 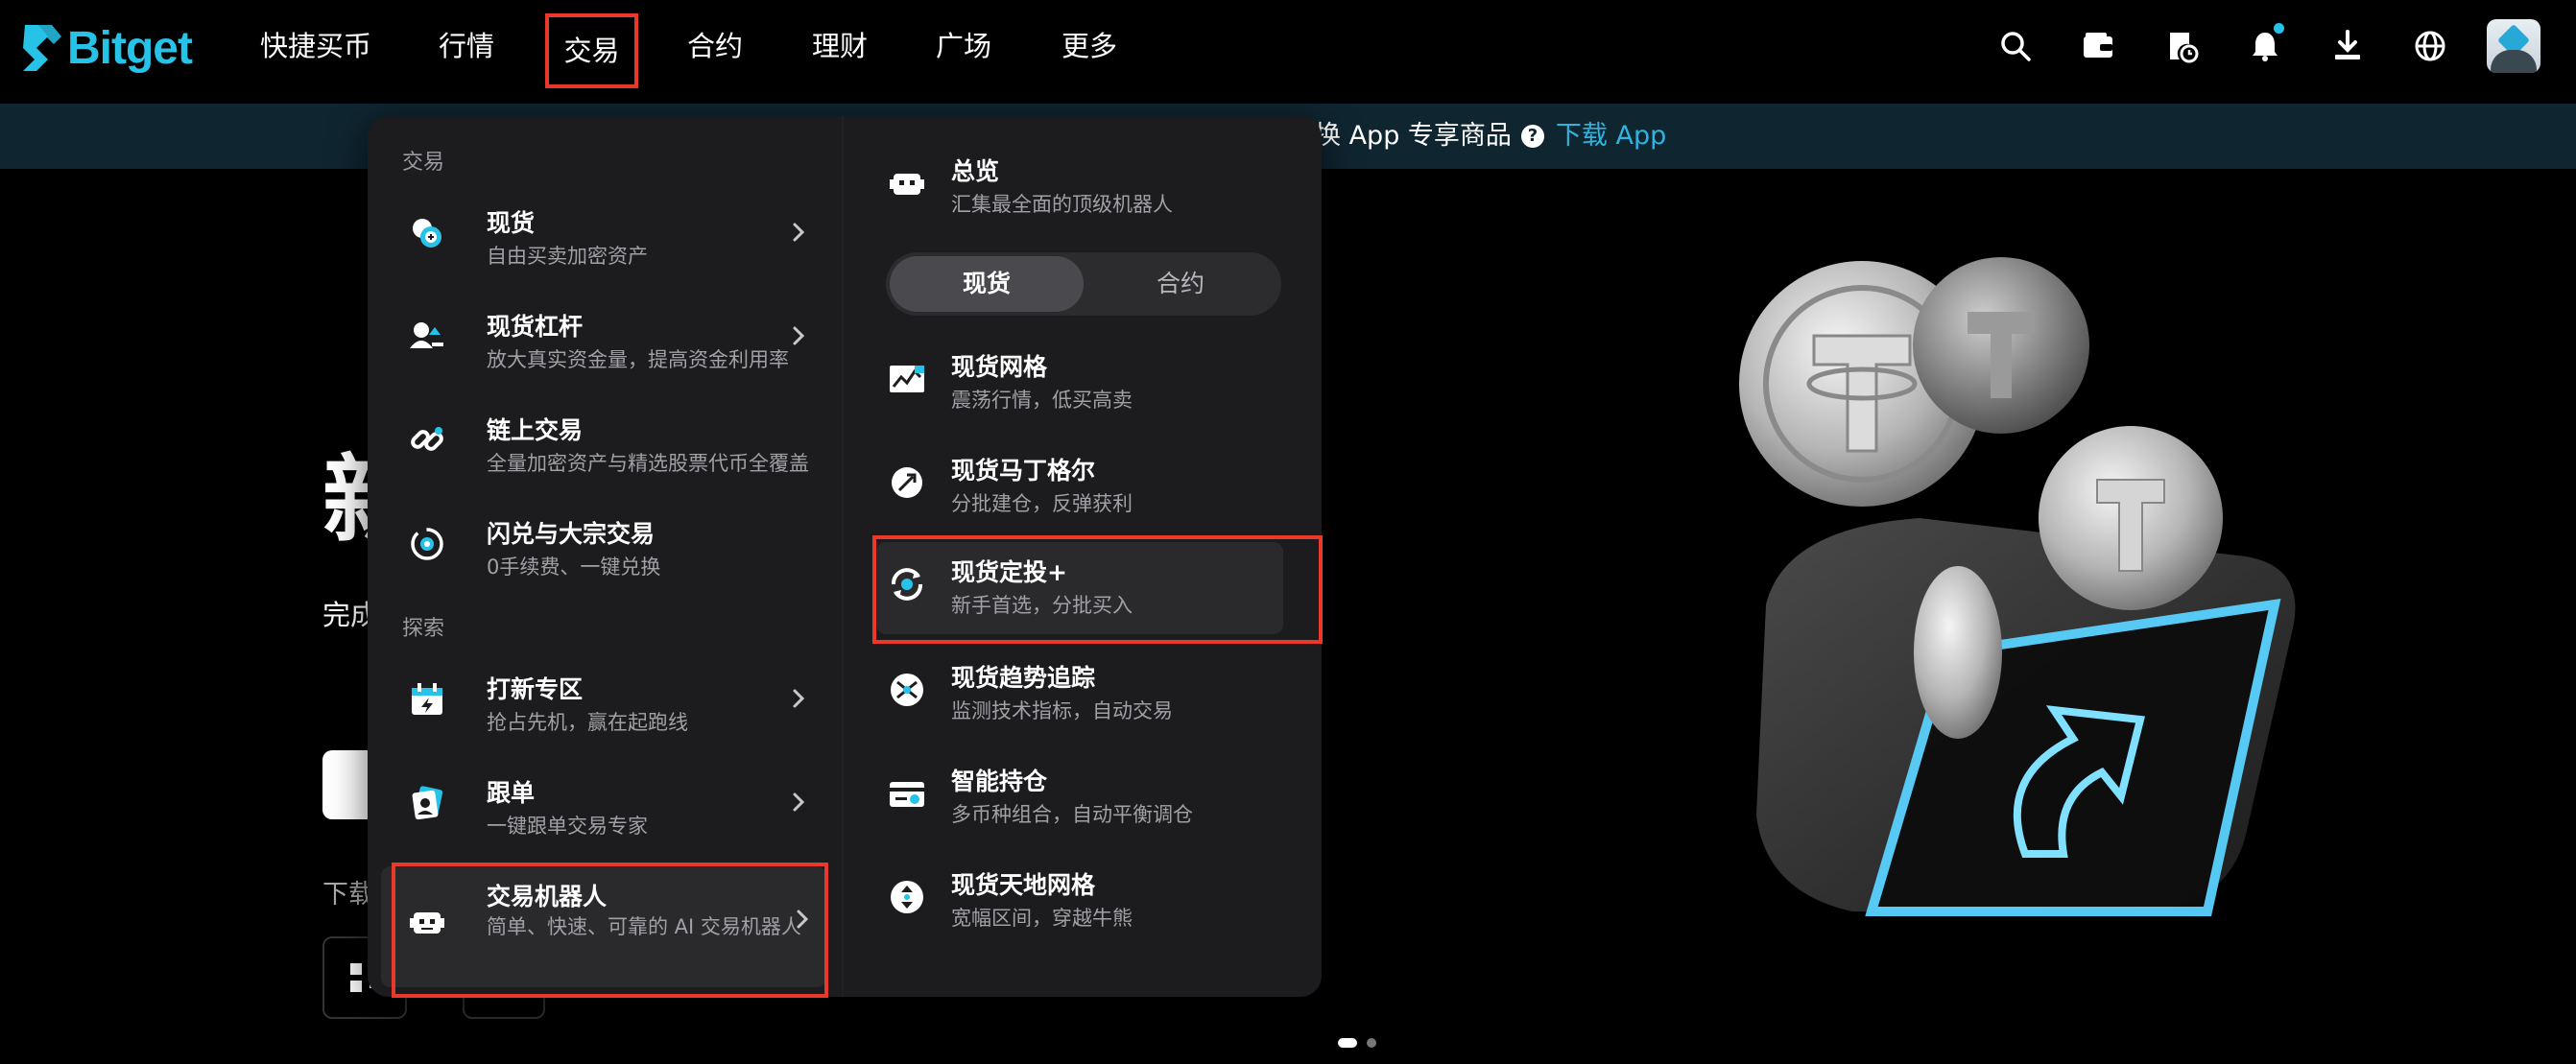 I want to click on bot-item-title: 智能持仓, so click(x=999, y=781).